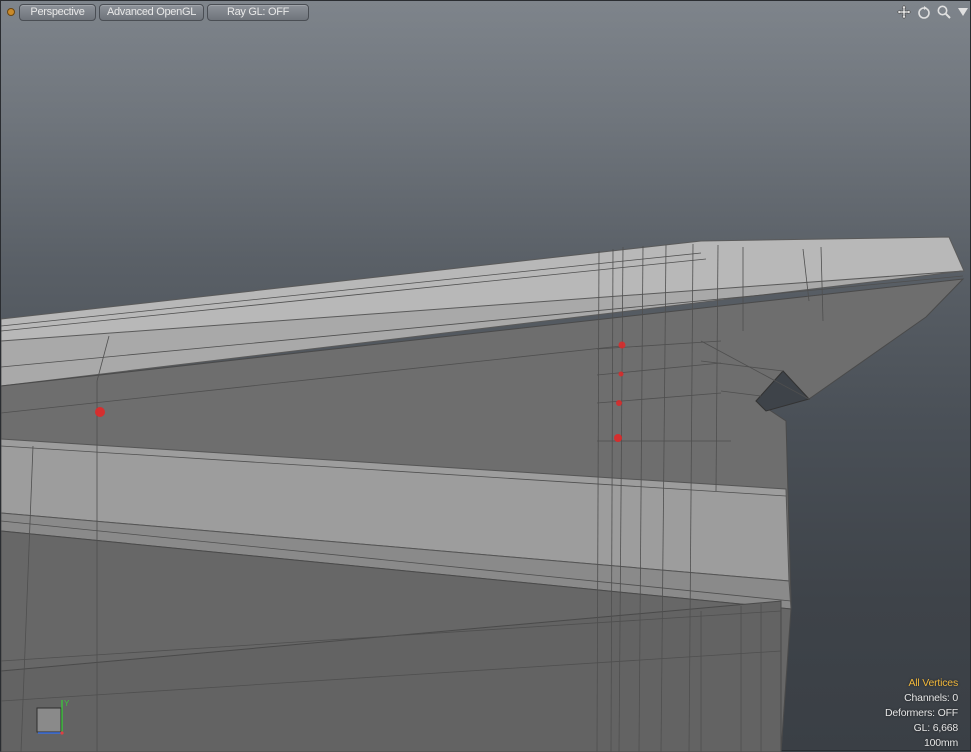  I want to click on viewport-toolbar: Perspective Advanced OpenGL Ray GL: OFF, so click(486, 12).